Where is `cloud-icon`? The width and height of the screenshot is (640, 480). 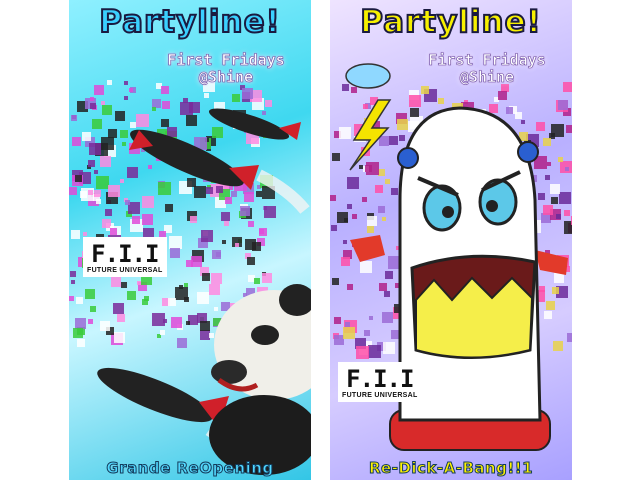 cloud-icon is located at coordinates (368, 76).